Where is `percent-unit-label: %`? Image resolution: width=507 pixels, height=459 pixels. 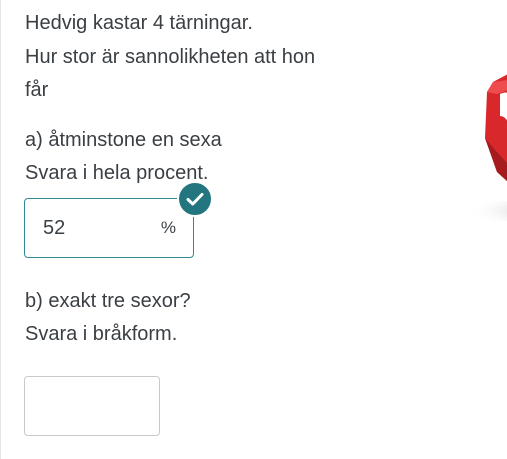
percent-unit-label: % is located at coordinates (168, 227).